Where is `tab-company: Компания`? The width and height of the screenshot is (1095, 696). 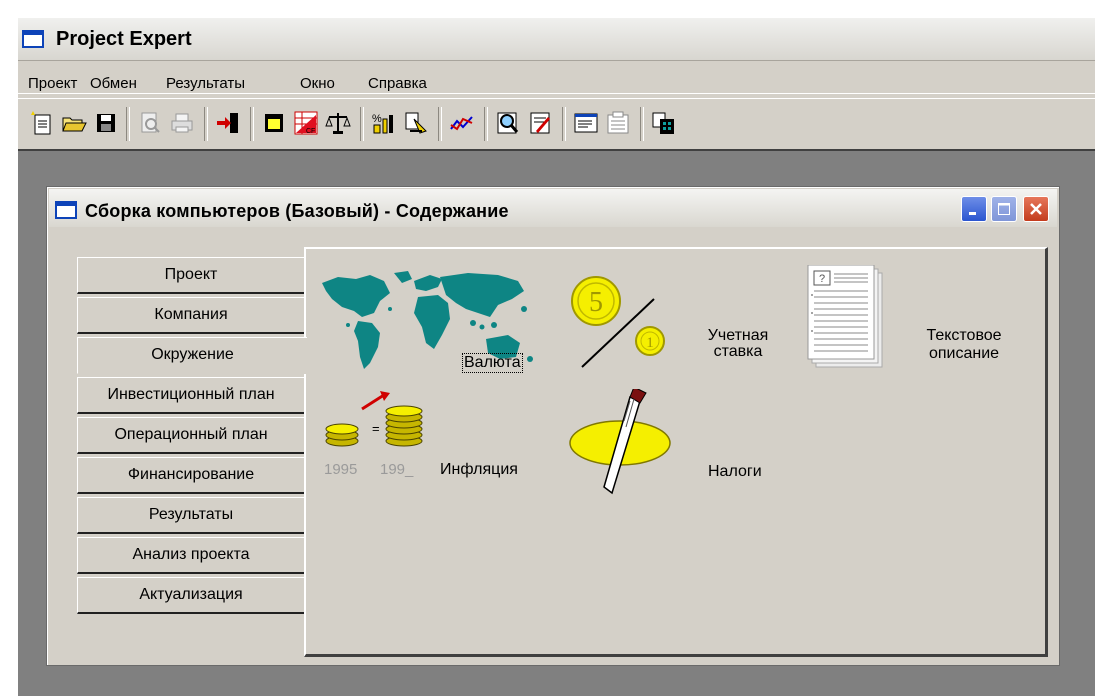
tab-company: Компания is located at coordinates (191, 315).